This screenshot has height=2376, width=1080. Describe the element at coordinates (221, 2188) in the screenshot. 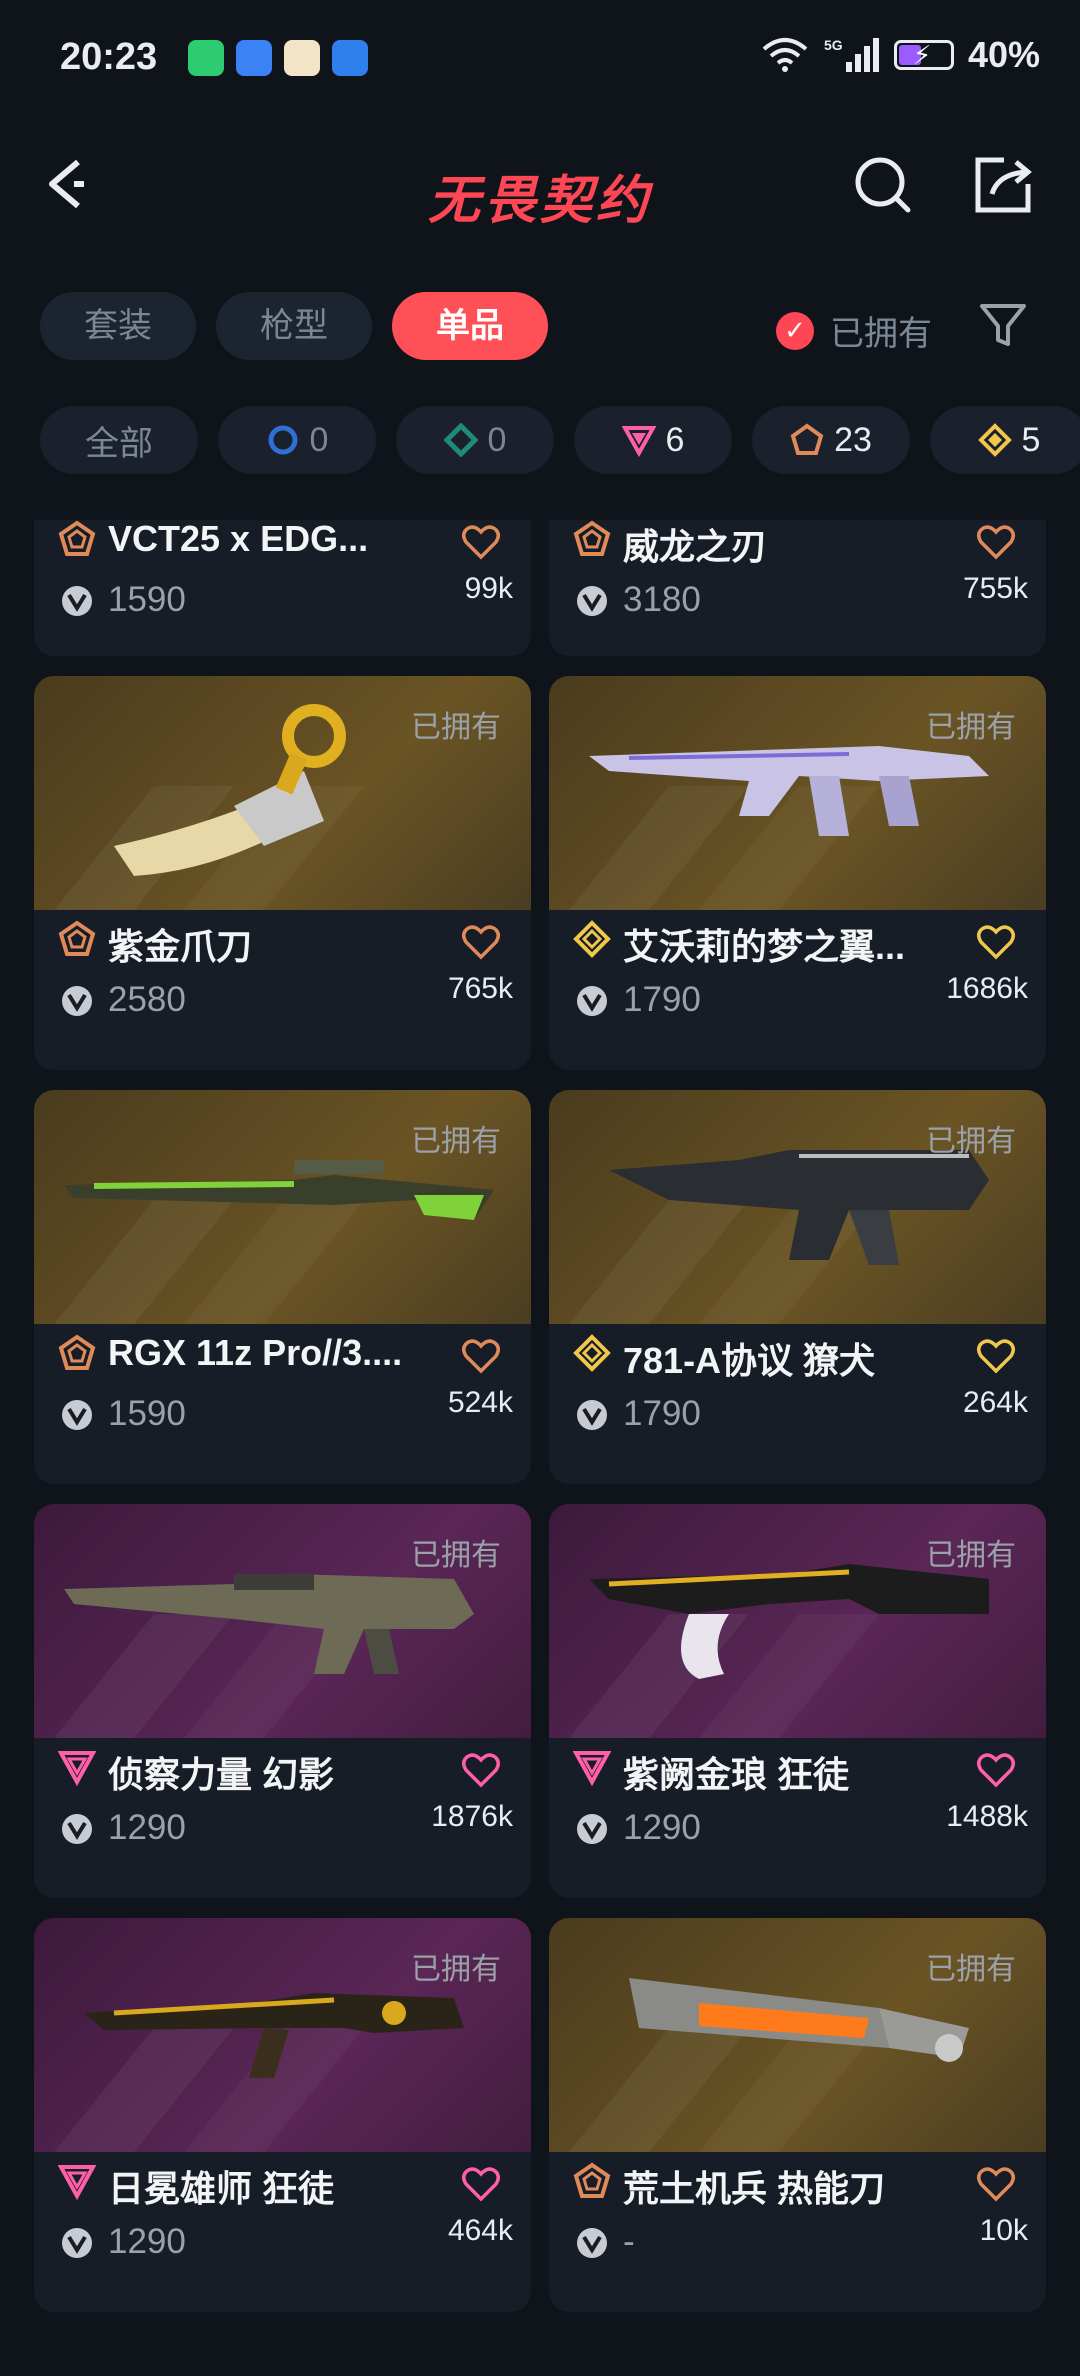

I see `skin-name: 日冕雄师 狂徒` at that location.